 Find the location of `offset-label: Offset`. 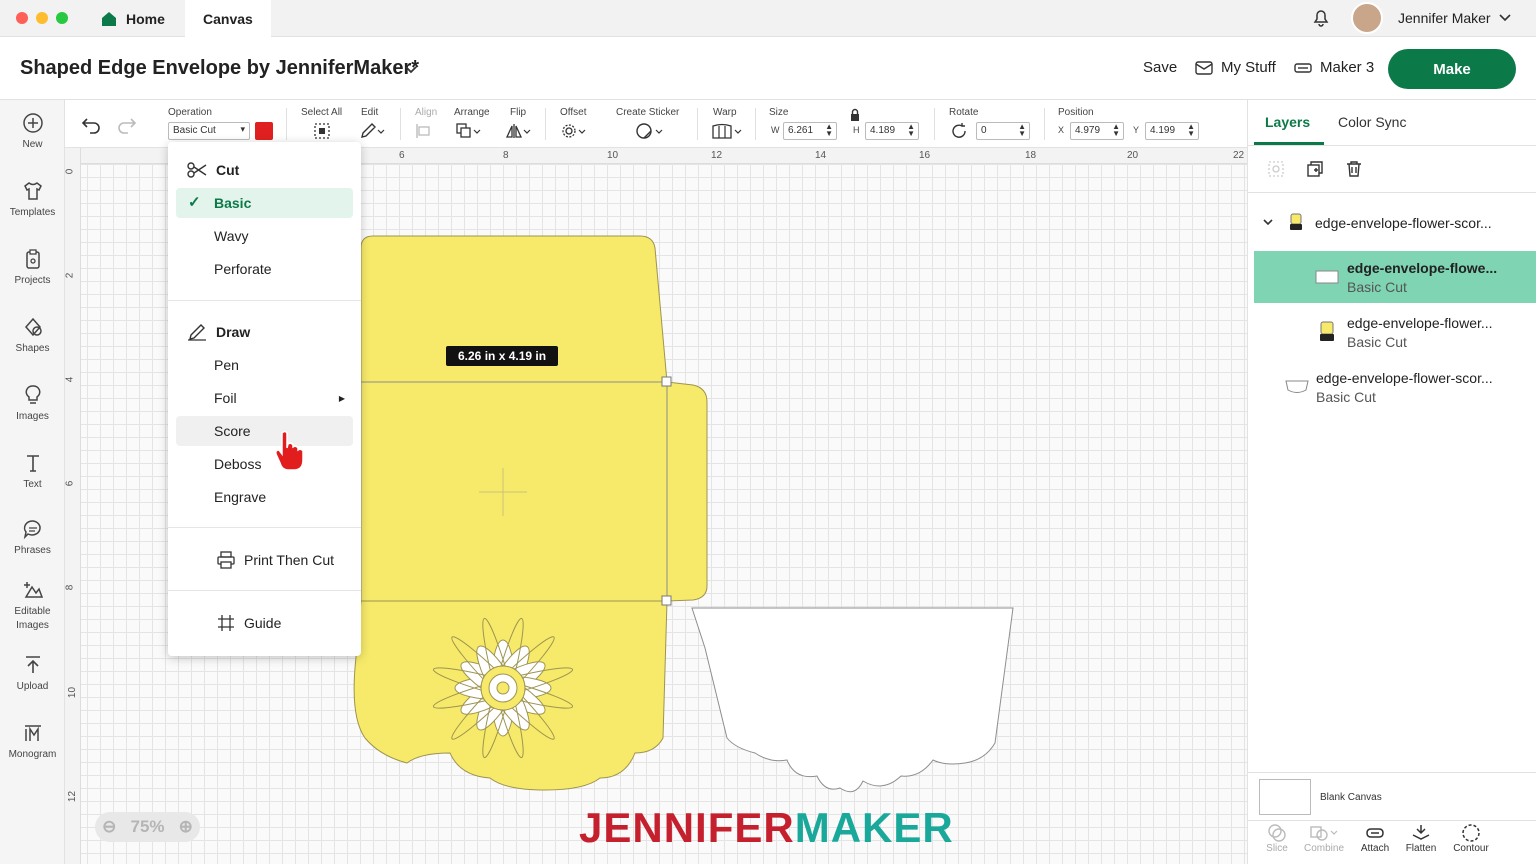

offset-label: Offset is located at coordinates (573, 112).